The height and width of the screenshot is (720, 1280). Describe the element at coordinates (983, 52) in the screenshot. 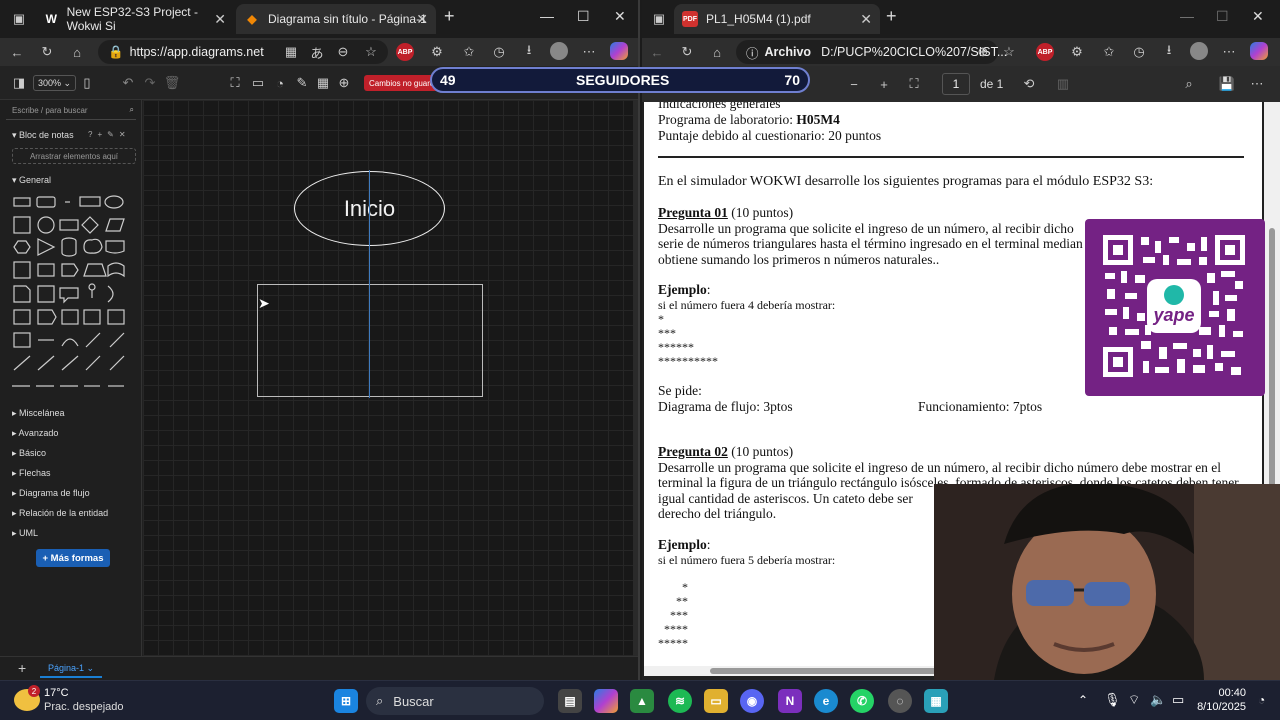

I see `zoom-icon: ⊕` at that location.